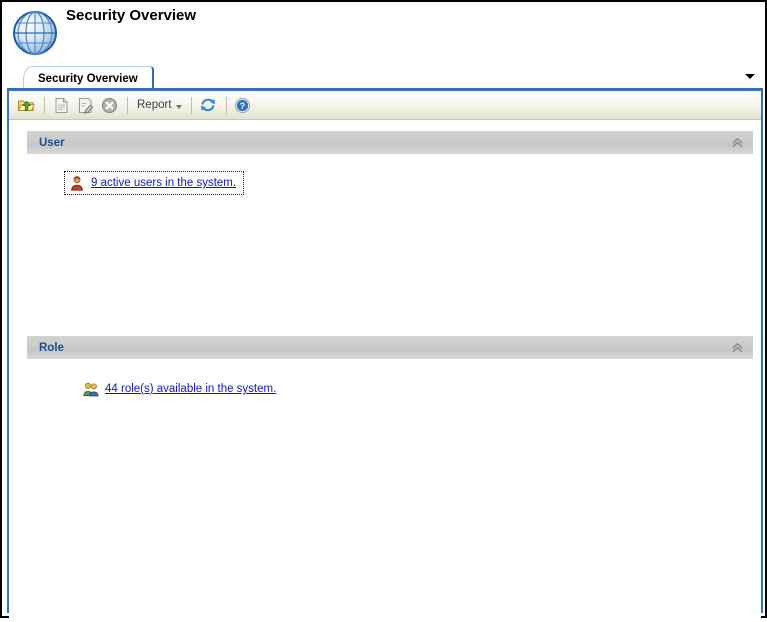 This screenshot has width=767, height=622. What do you see at coordinates (163, 183) in the screenshot?
I see `user-count-link: 9 active users in the system.` at bounding box center [163, 183].